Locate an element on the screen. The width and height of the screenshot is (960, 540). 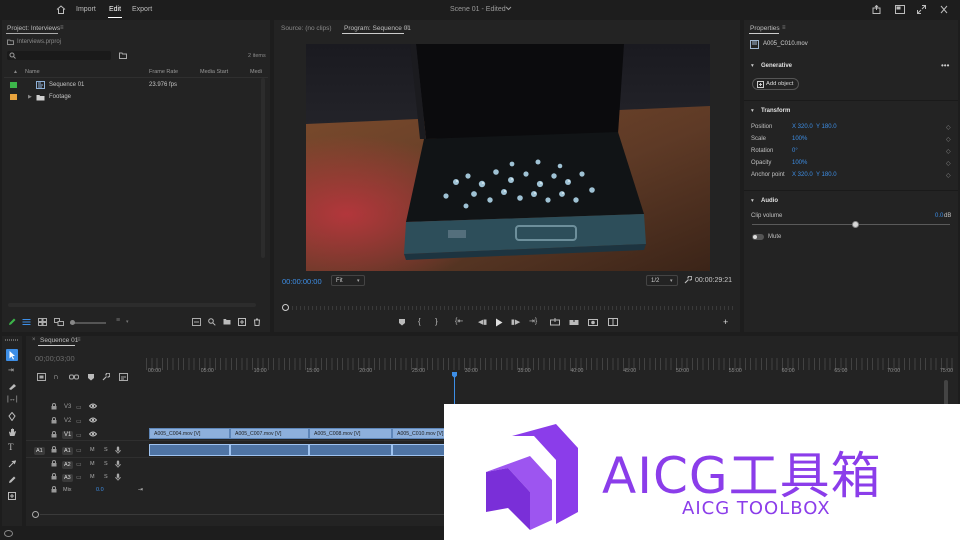
slip-tool-icon: |↔| is located at coordinates (12, 399).